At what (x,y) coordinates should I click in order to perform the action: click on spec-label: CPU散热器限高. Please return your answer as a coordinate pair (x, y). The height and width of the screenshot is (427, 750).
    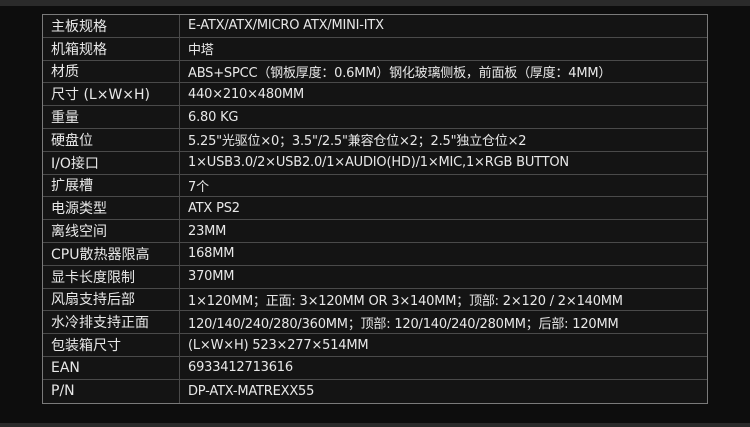
    Looking at the image, I should click on (111, 253).